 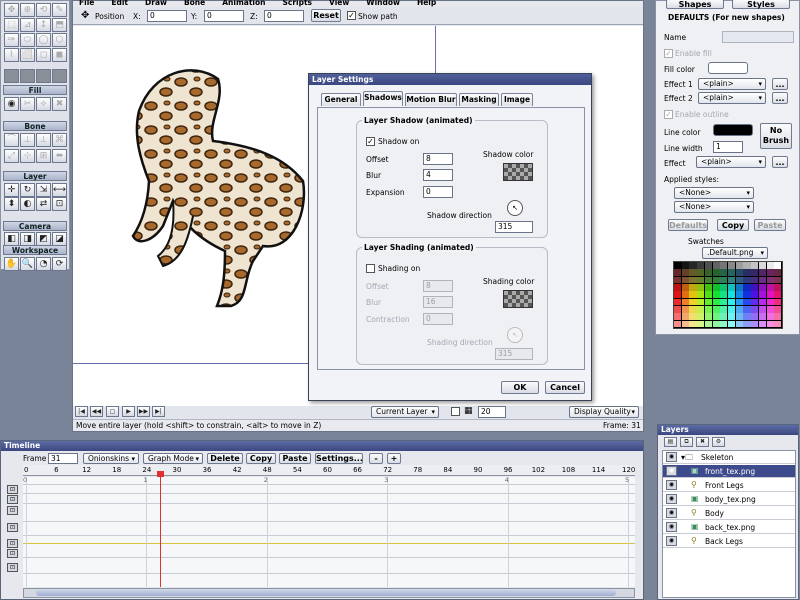 I want to click on shadow-direction-field: 315, so click(x=514, y=227).